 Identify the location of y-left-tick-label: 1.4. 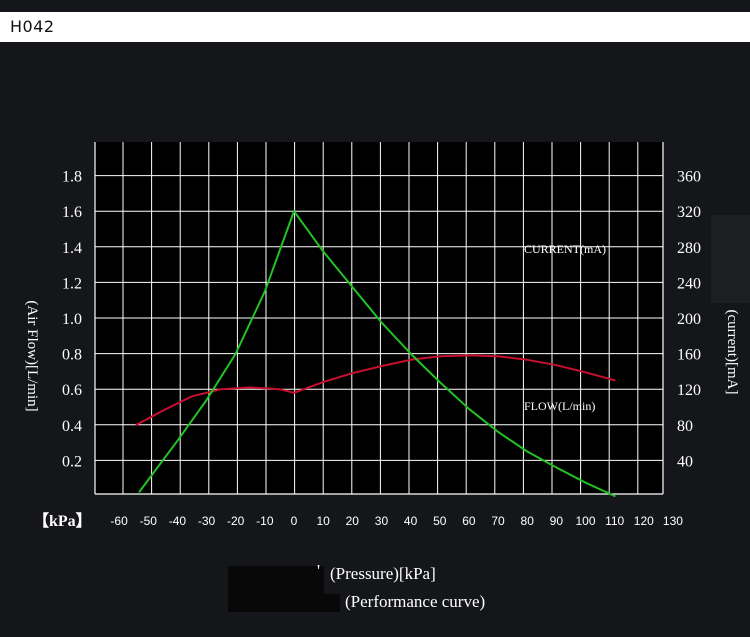
(72, 248).